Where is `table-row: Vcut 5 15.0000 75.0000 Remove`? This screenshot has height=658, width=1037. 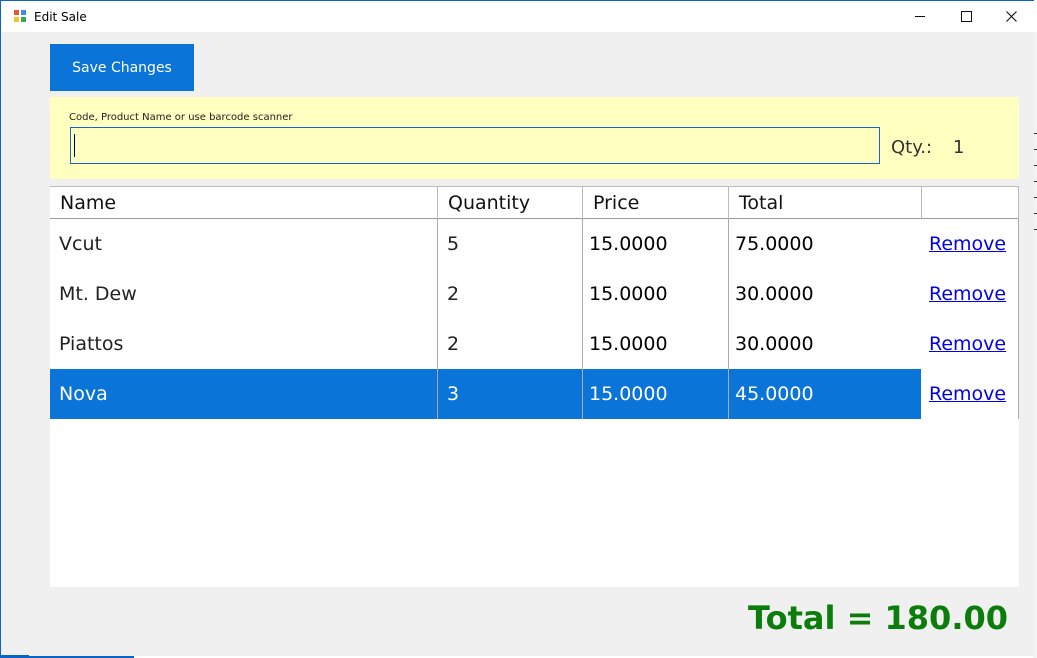
table-row: Vcut 5 15.0000 75.0000 Remove is located at coordinates (534, 244).